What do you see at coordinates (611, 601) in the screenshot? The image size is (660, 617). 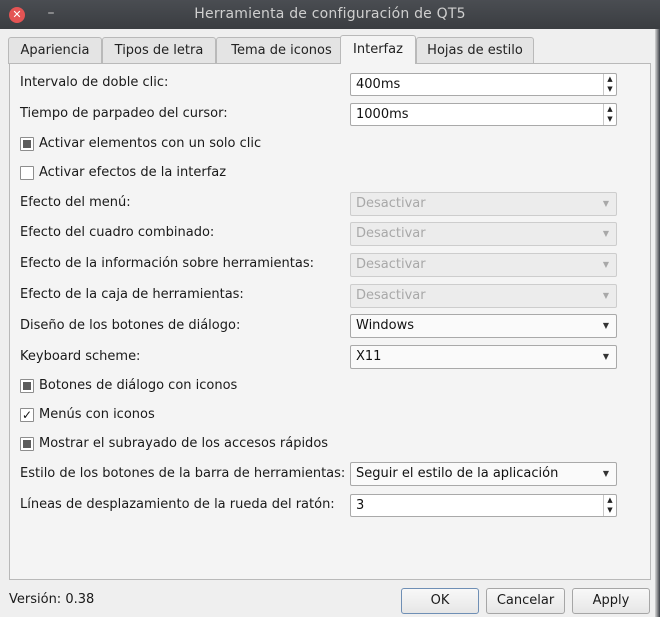 I see `apply-button: Apply` at bounding box center [611, 601].